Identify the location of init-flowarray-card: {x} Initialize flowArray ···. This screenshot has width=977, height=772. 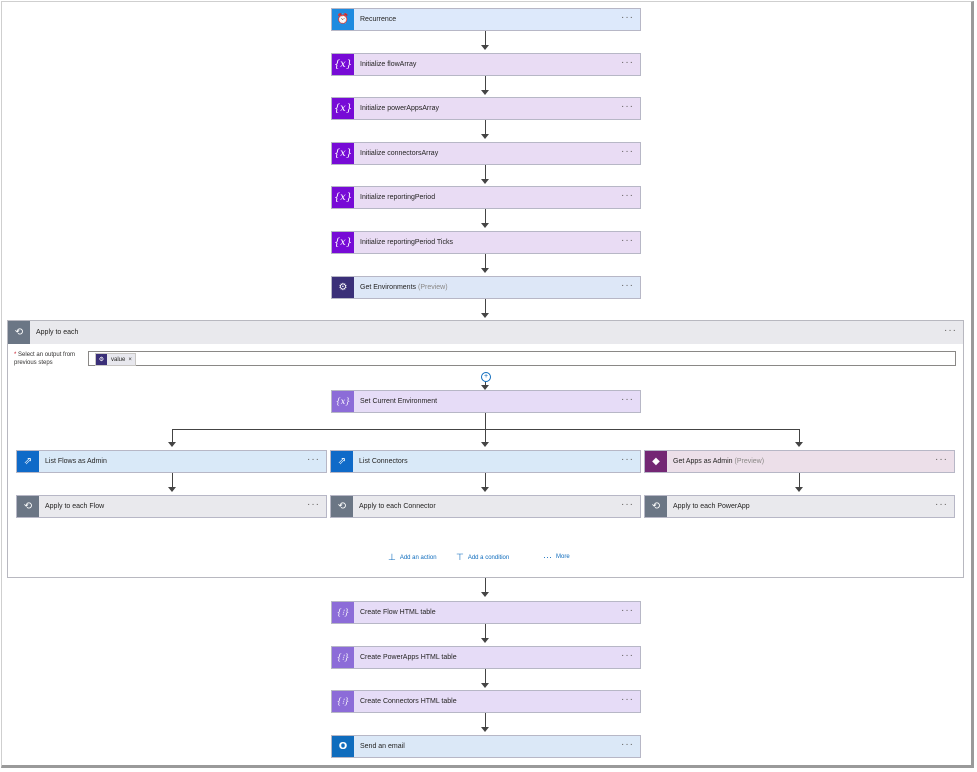
(486, 64).